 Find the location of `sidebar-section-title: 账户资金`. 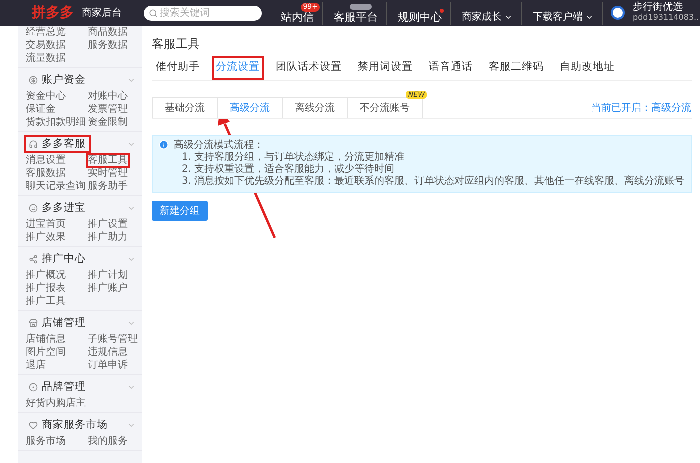

sidebar-section-title: 账户资金 is located at coordinates (57, 80).